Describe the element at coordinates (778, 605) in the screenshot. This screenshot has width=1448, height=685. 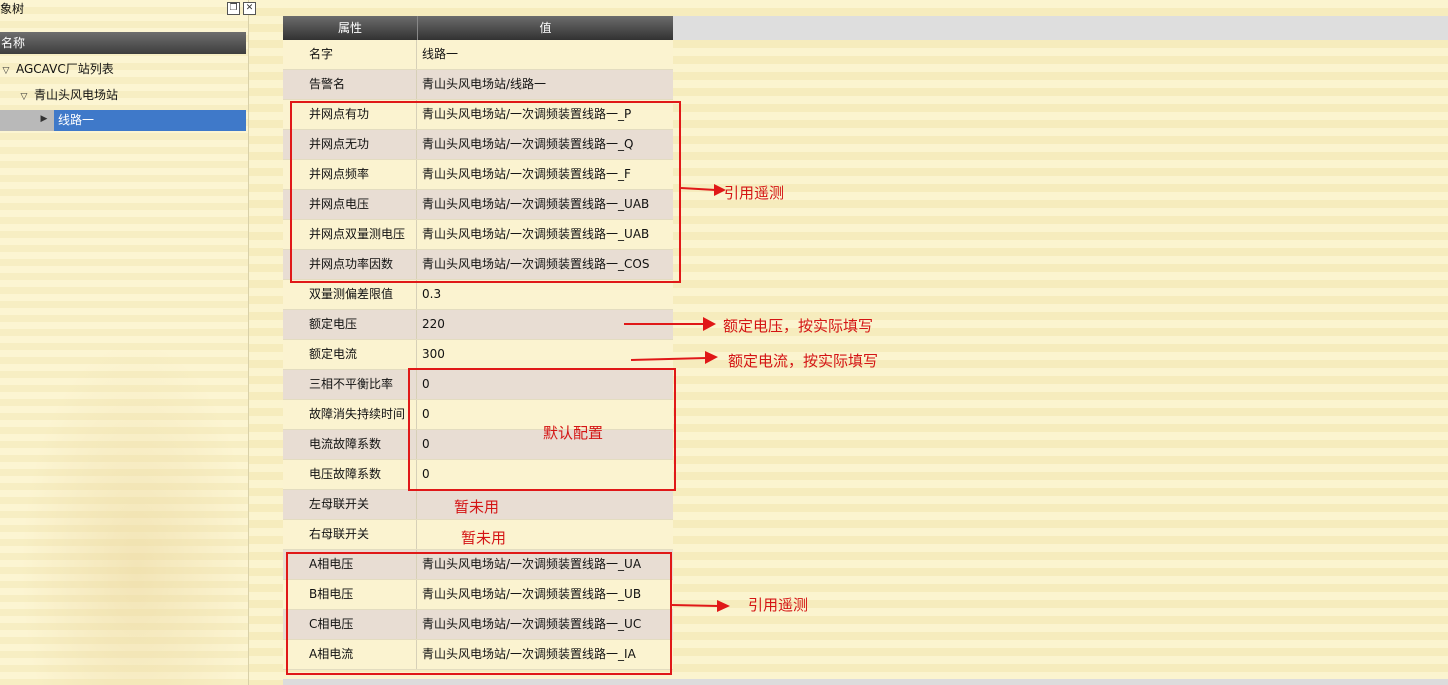
I see `annotation-ref-telemetry-2: 引用遥测` at that location.